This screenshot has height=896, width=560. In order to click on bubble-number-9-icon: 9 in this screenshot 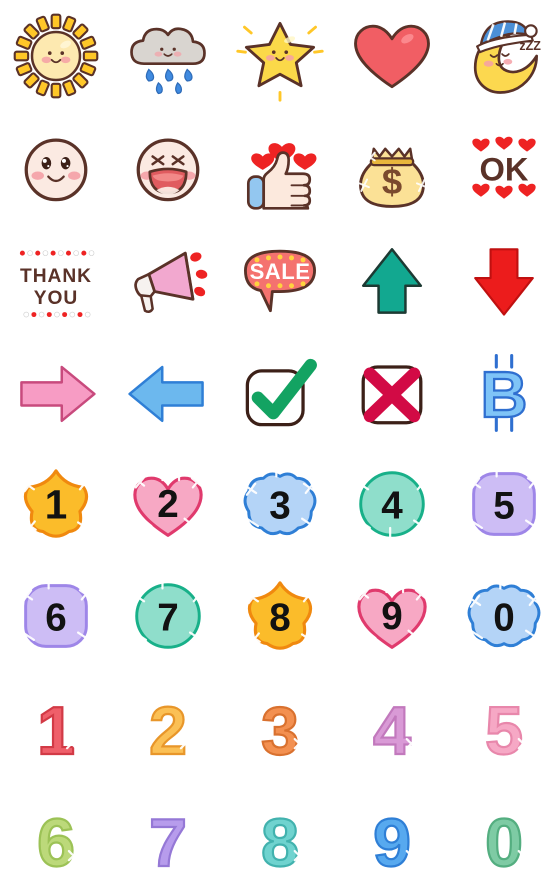, I will do `click(389, 843)`.